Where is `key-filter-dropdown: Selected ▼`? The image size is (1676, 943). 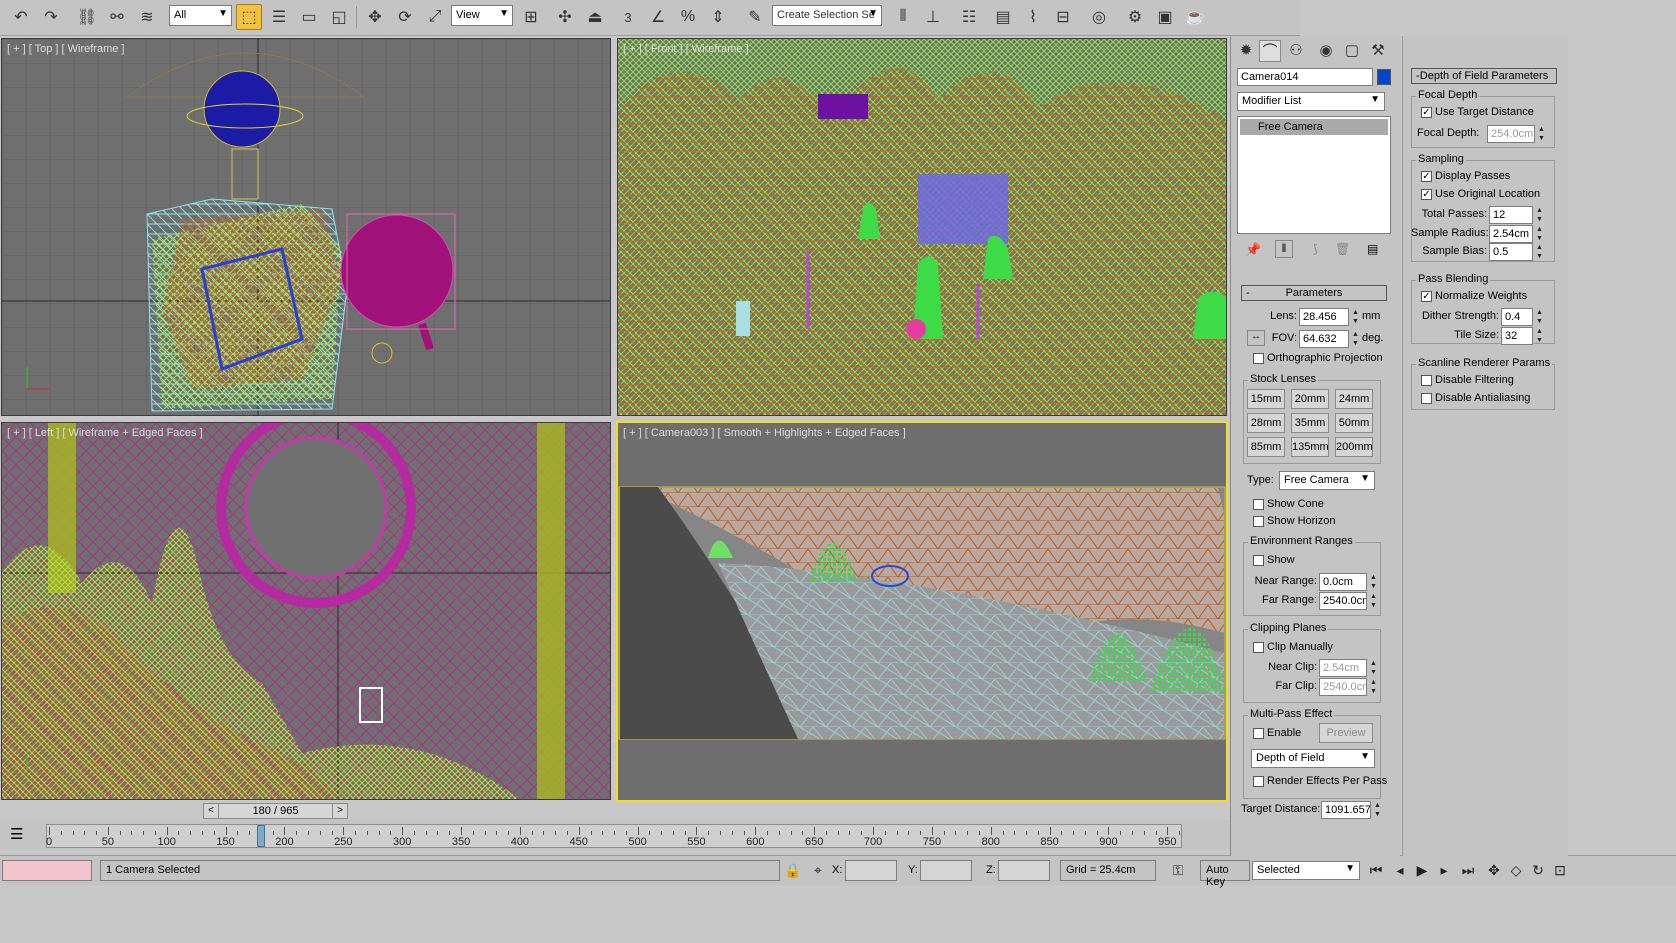 key-filter-dropdown: Selected ▼ is located at coordinates (1306, 870).